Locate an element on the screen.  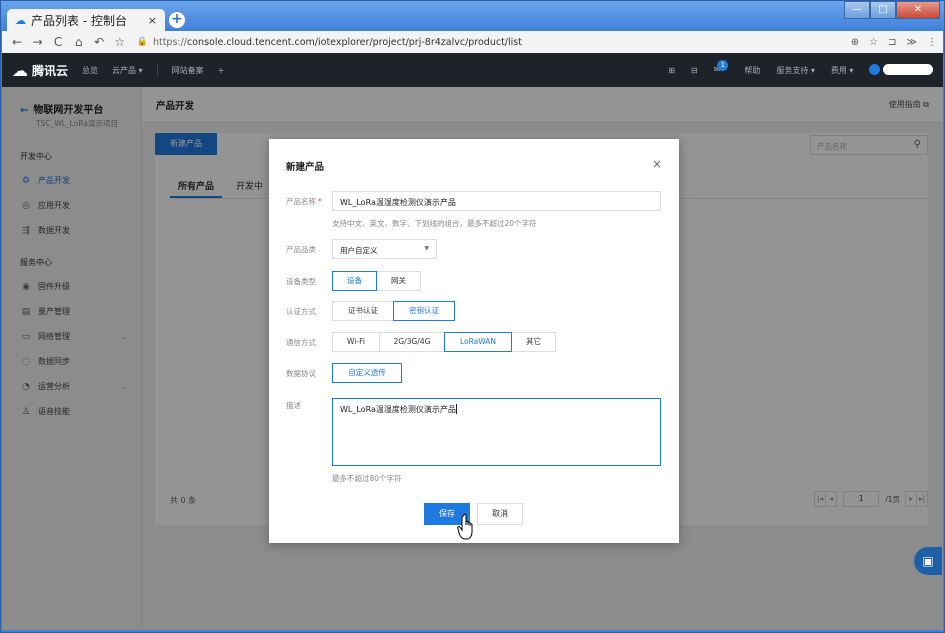
description-hint: 最多不超过80个字符 is located at coordinates (367, 478).